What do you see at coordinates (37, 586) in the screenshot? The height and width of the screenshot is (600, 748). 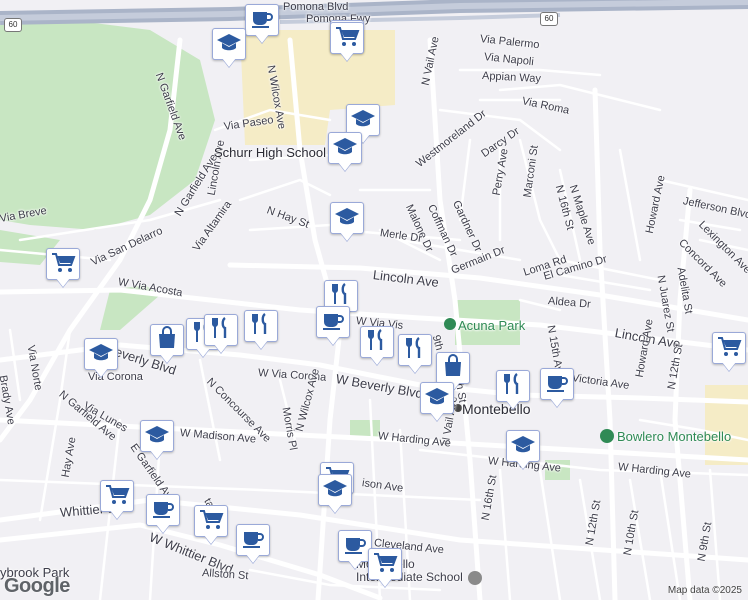 I see `google-logo: Google` at bounding box center [37, 586].